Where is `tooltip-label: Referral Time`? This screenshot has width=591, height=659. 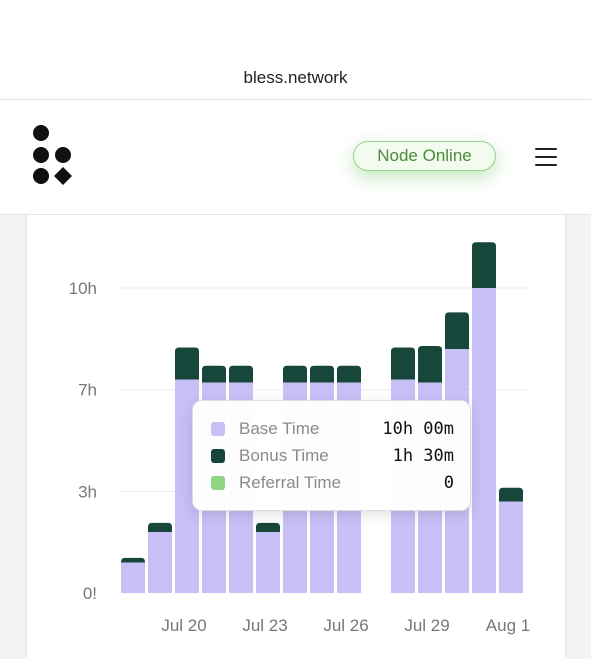
tooltip-label: Referral Time is located at coordinates (290, 482).